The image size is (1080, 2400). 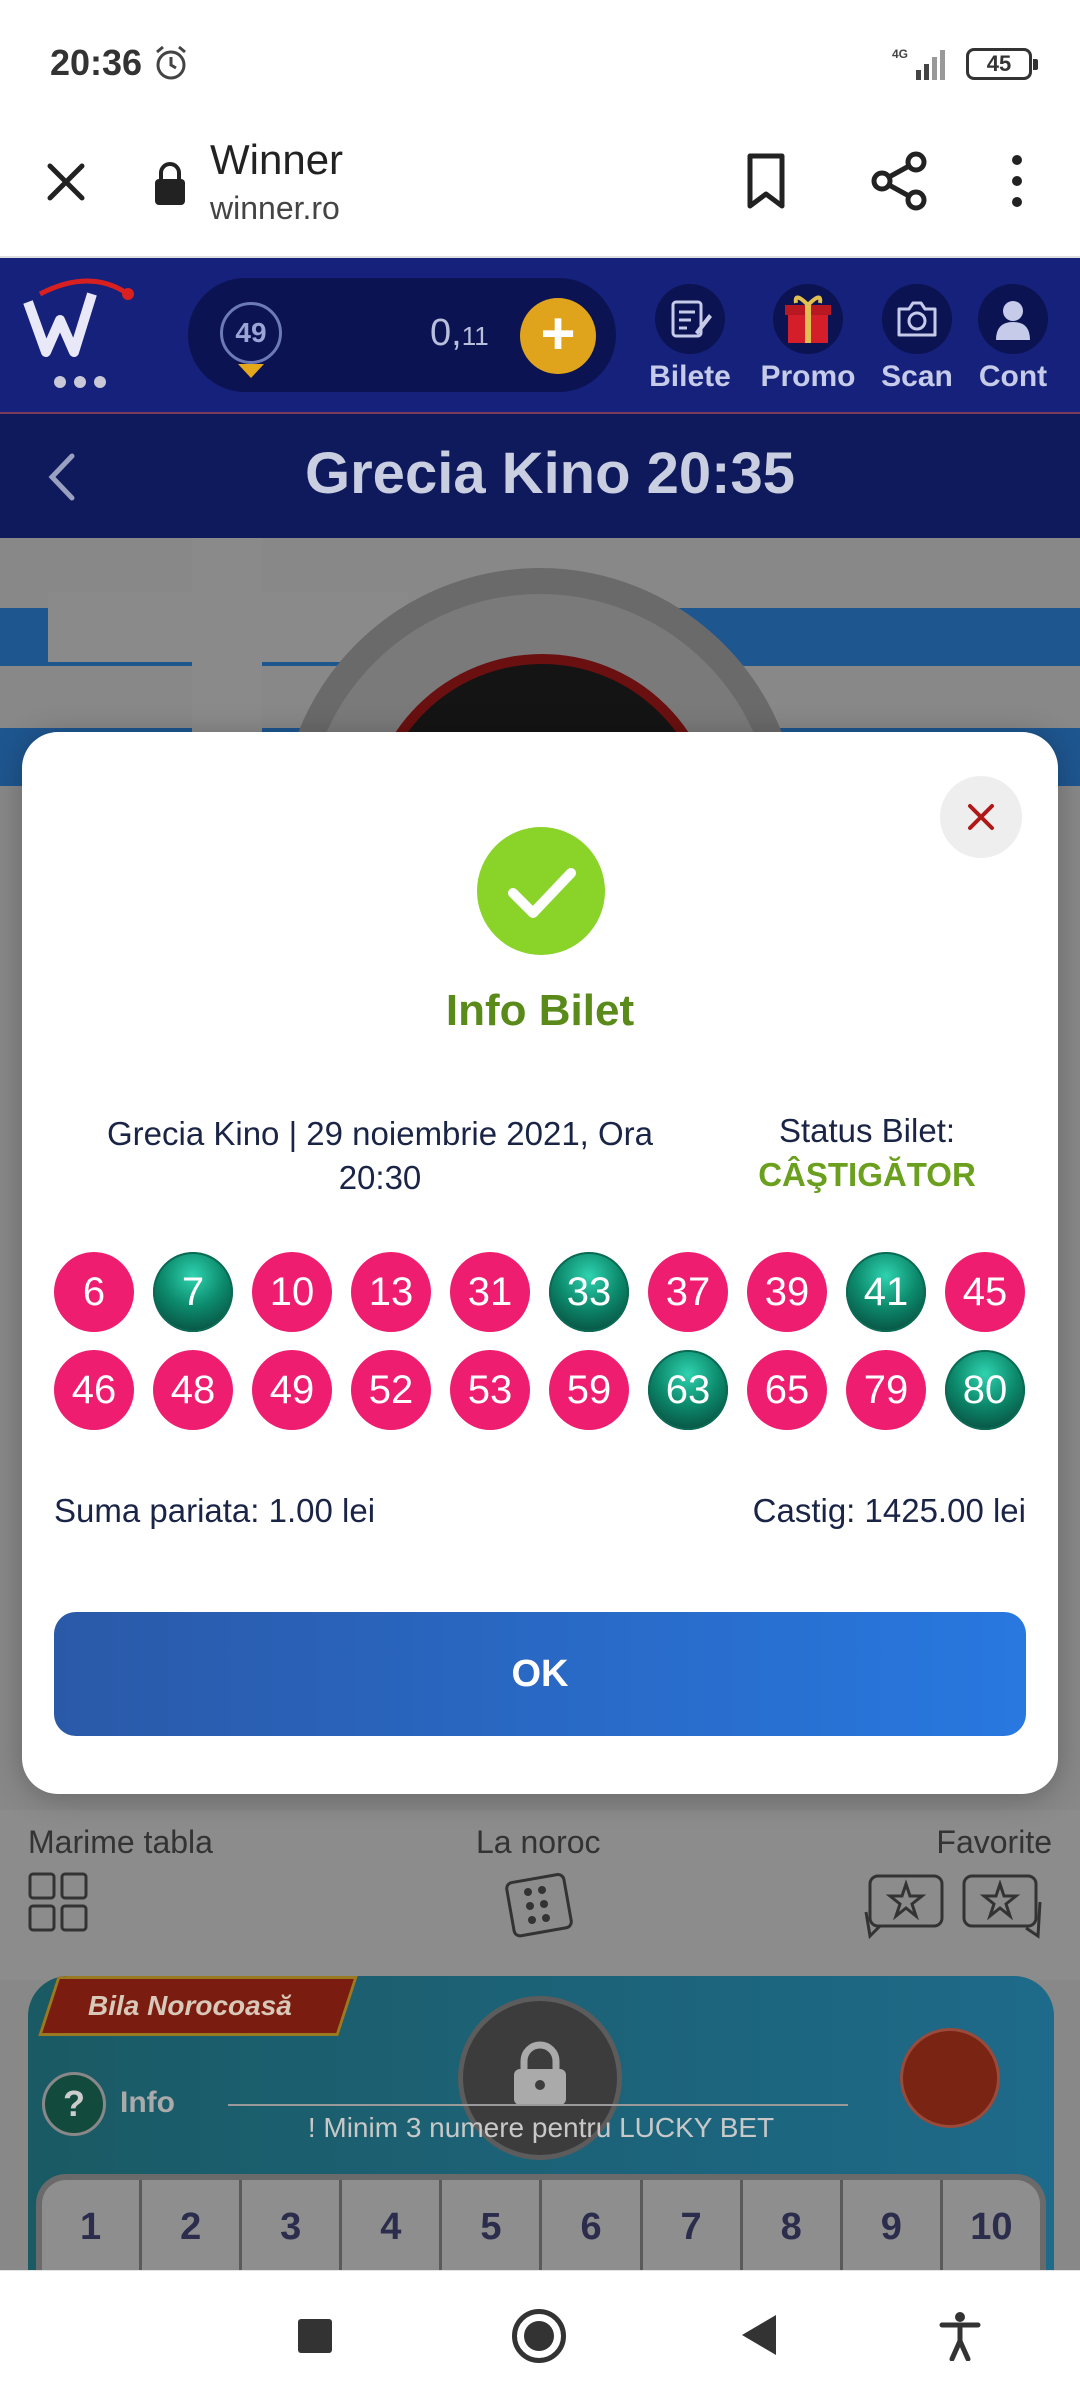 I want to click on ticket-status-value: CÂŞTIGĂTOR, so click(x=867, y=1174).